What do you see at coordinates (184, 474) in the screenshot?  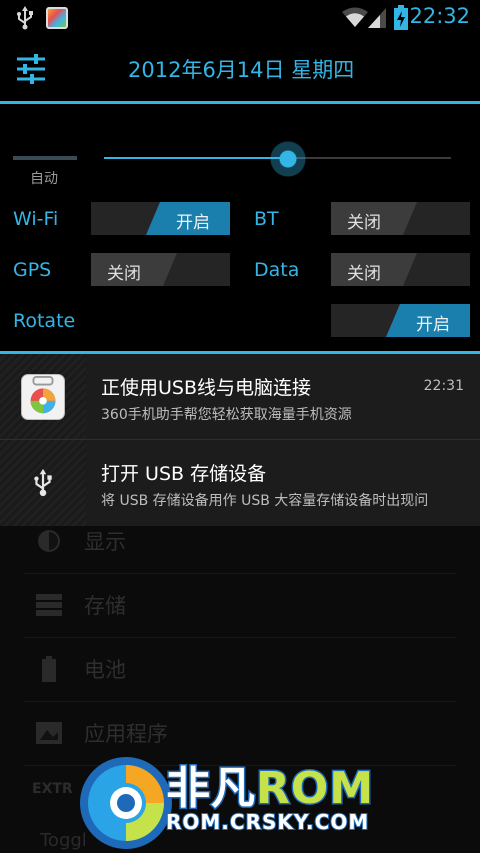 I see `notification-title: 打开 USB 存储设备` at bounding box center [184, 474].